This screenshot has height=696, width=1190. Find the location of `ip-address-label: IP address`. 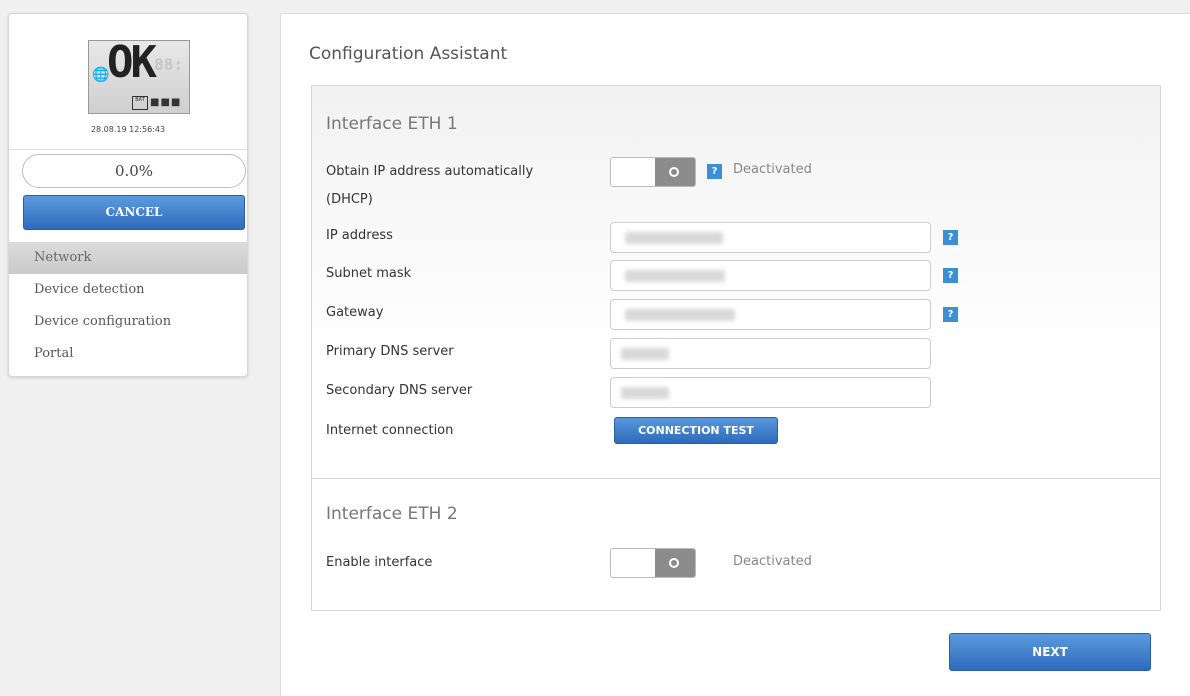

ip-address-label: IP address is located at coordinates (359, 235).